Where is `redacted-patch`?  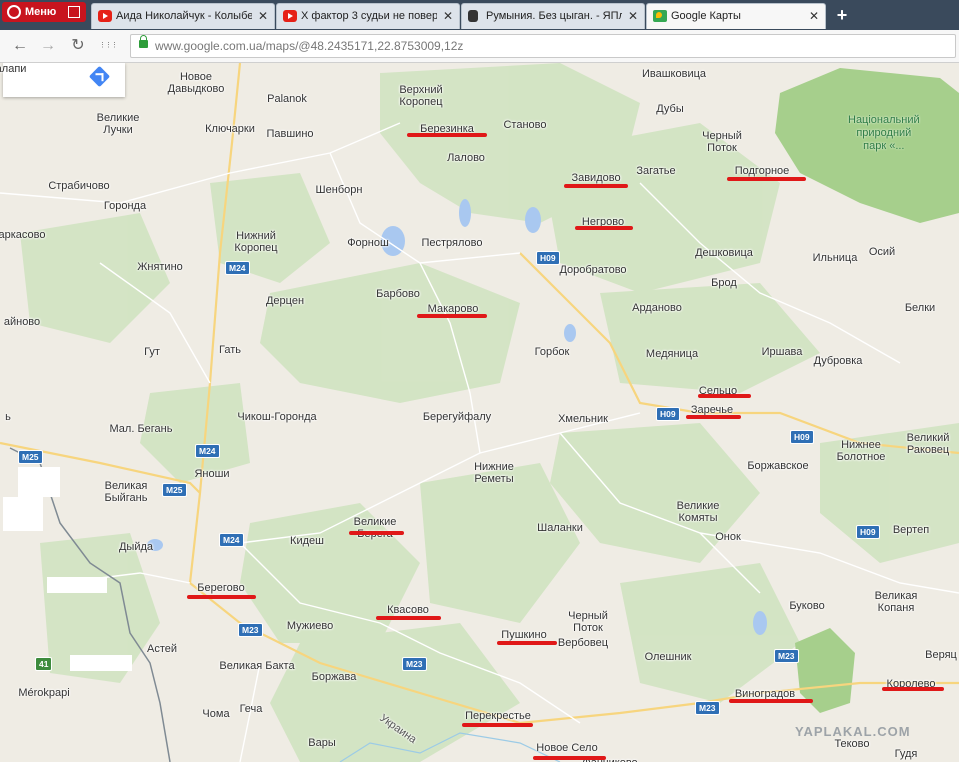
redacted-patch is located at coordinates (77, 585).